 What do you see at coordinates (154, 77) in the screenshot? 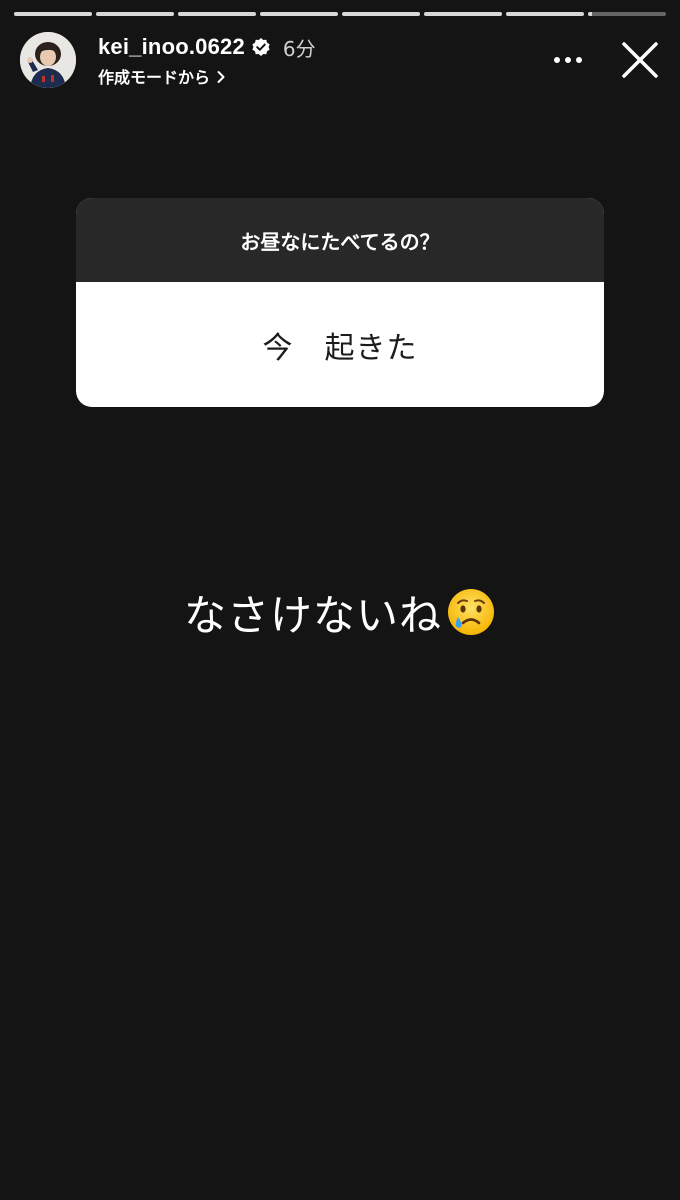
I see `create-mode-label: 作成モードから` at bounding box center [154, 77].